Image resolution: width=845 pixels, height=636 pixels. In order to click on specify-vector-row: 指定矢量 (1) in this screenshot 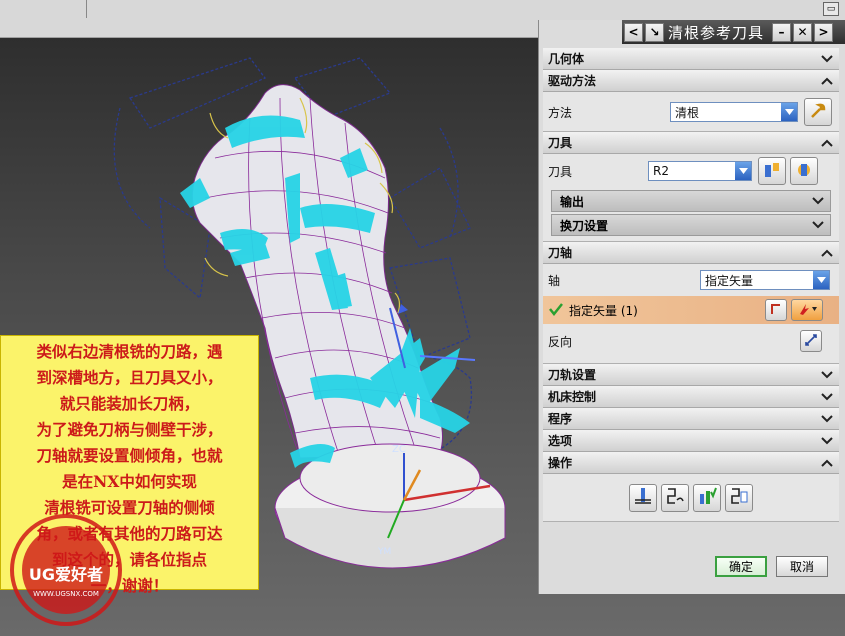, I will do `click(691, 310)`.